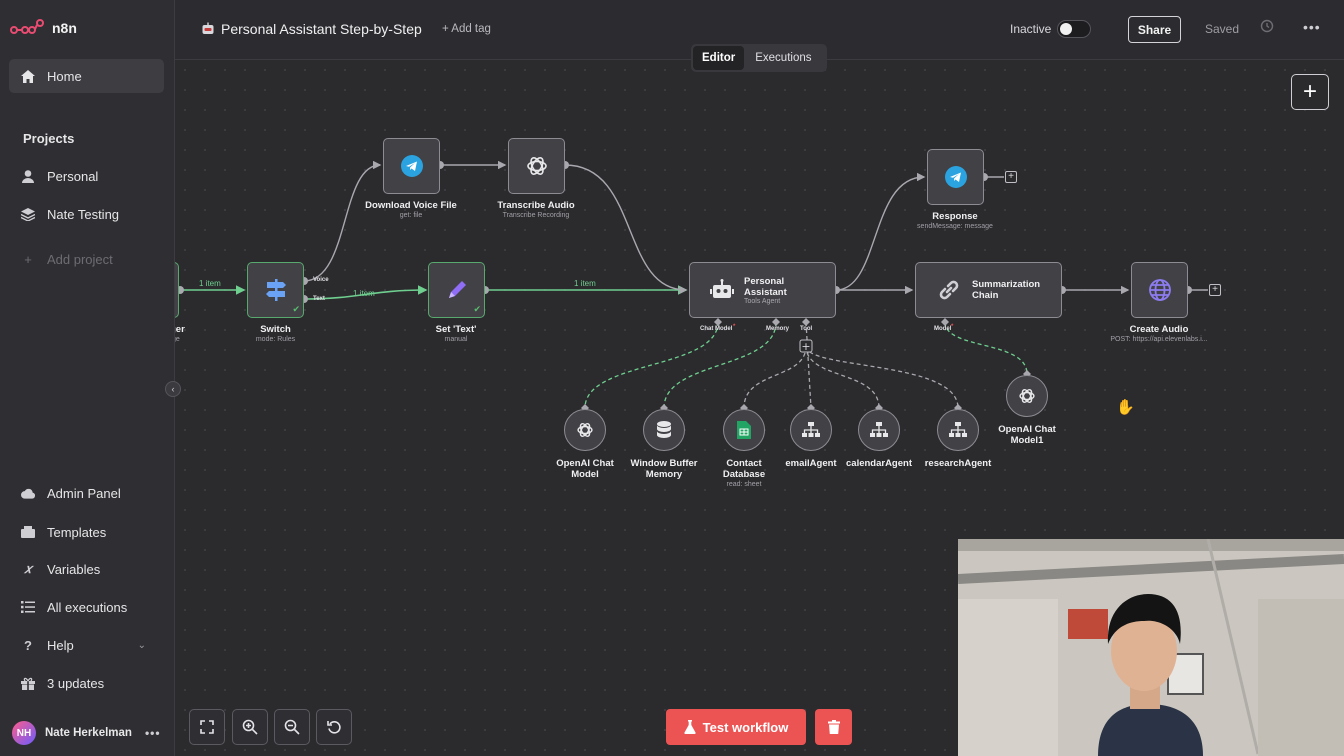 This screenshot has height=756, width=1344. I want to click on summarization-port-model: Model, so click(943, 329).